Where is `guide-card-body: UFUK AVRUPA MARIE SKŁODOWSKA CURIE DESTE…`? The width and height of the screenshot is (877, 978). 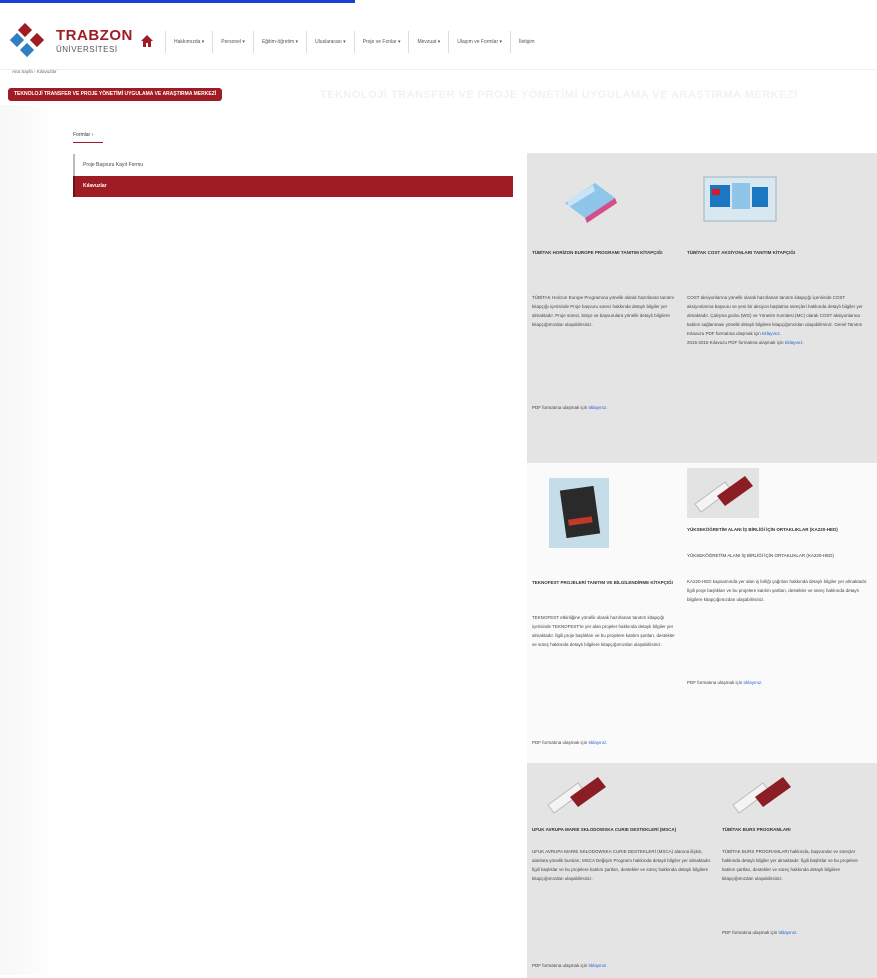
guide-card-body: UFUK AVRUPA MARIE SKŁODOWSKA CURIE DESTE… is located at coordinates (622, 865).